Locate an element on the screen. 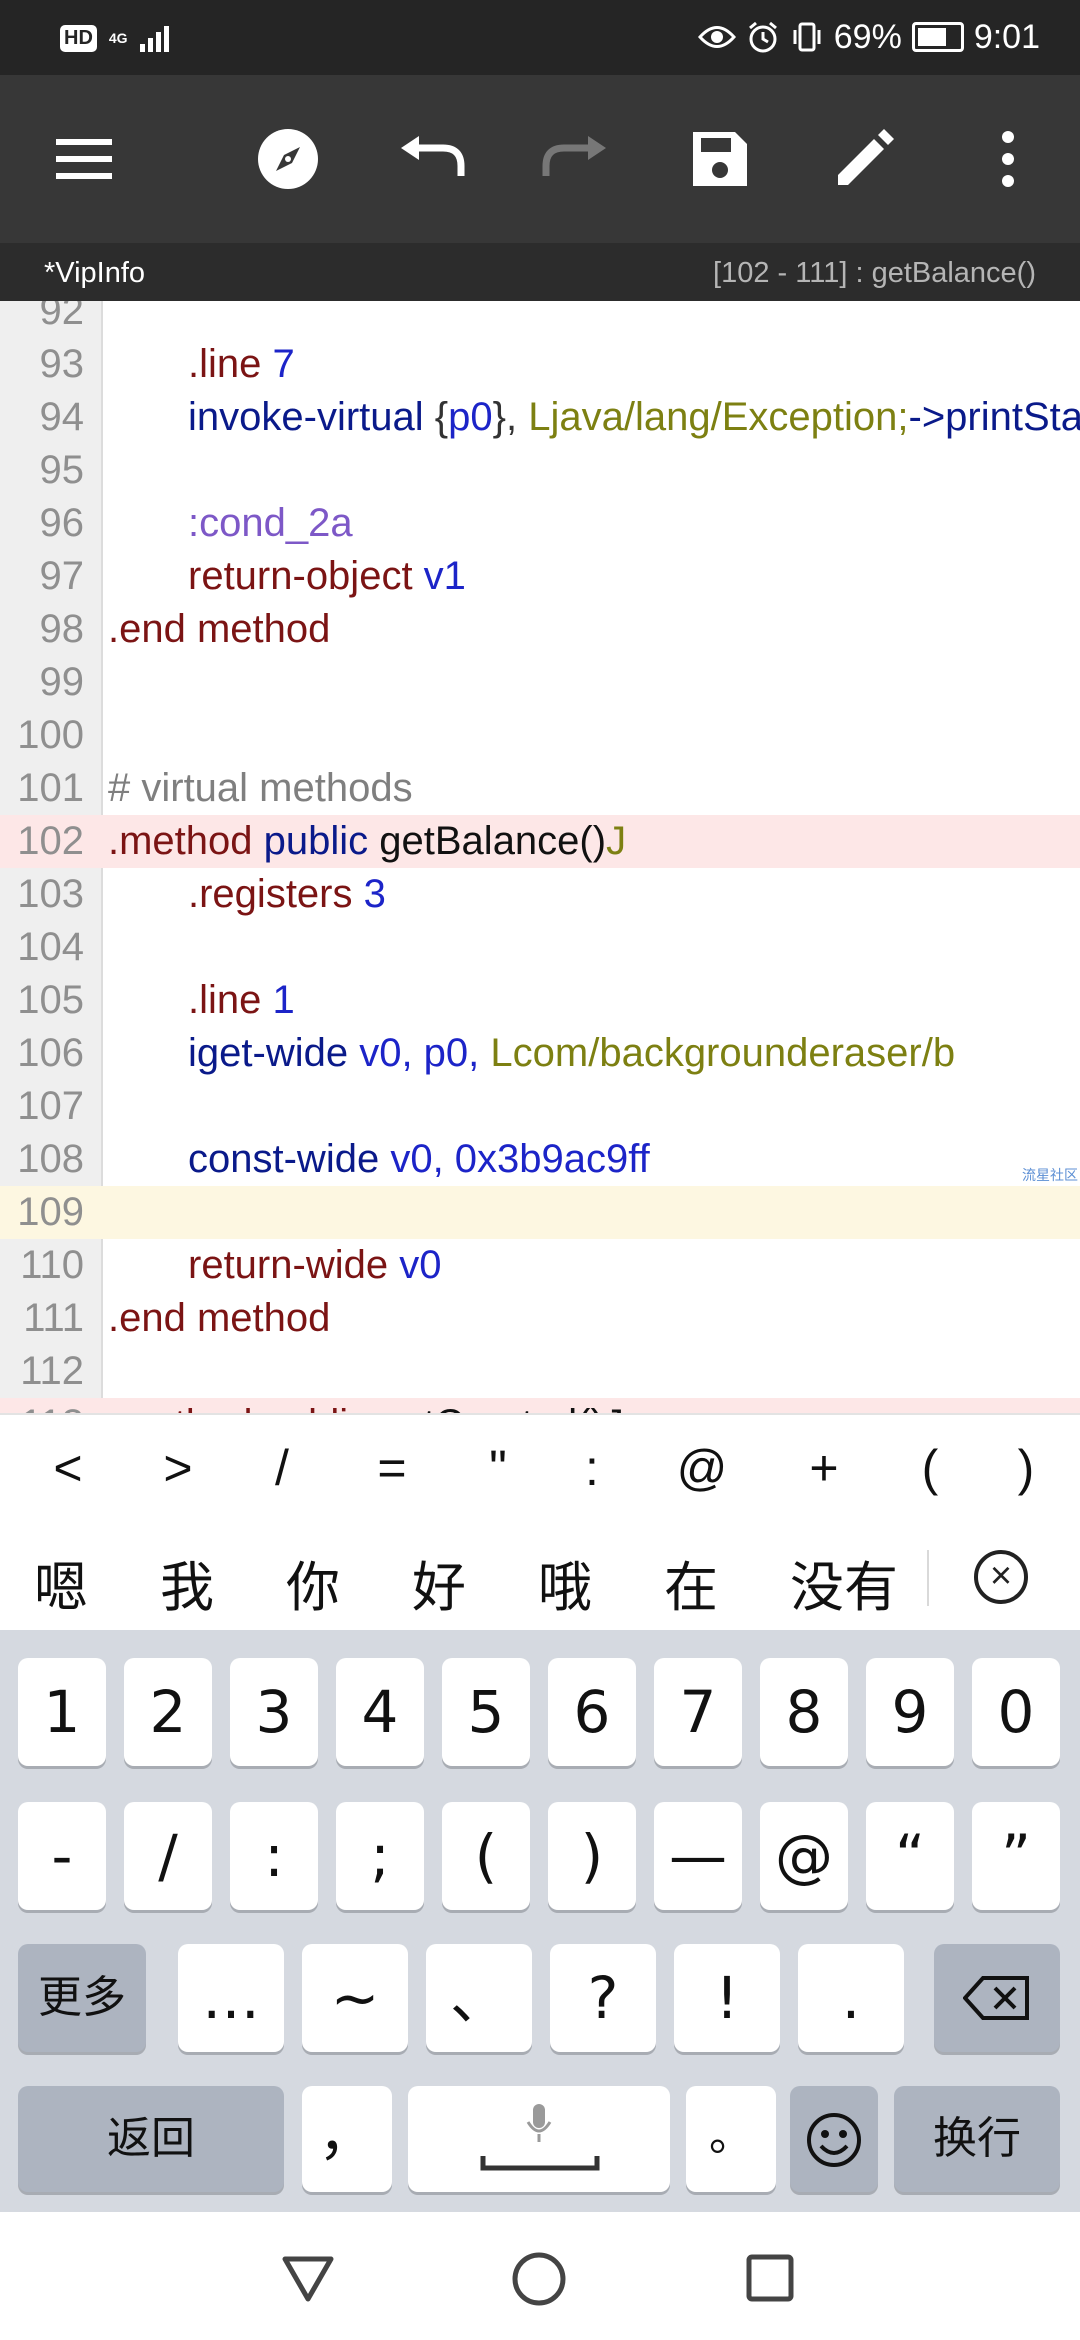 This screenshot has width=1080, height=2340. system-nav-bar is located at coordinates (540, 2276).